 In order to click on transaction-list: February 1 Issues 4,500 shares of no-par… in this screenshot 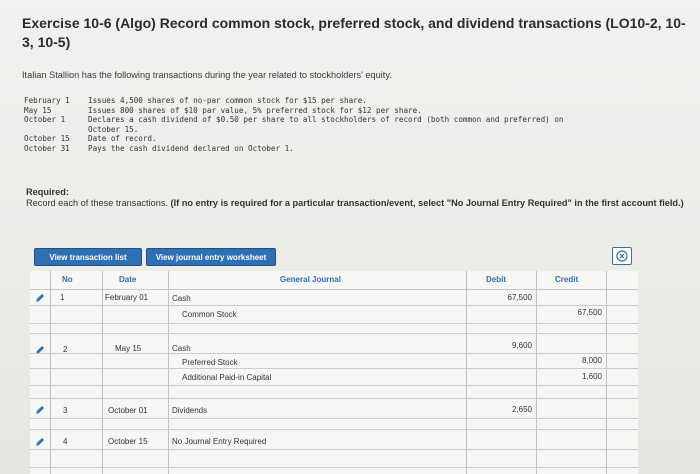, I will do `click(354, 125)`.